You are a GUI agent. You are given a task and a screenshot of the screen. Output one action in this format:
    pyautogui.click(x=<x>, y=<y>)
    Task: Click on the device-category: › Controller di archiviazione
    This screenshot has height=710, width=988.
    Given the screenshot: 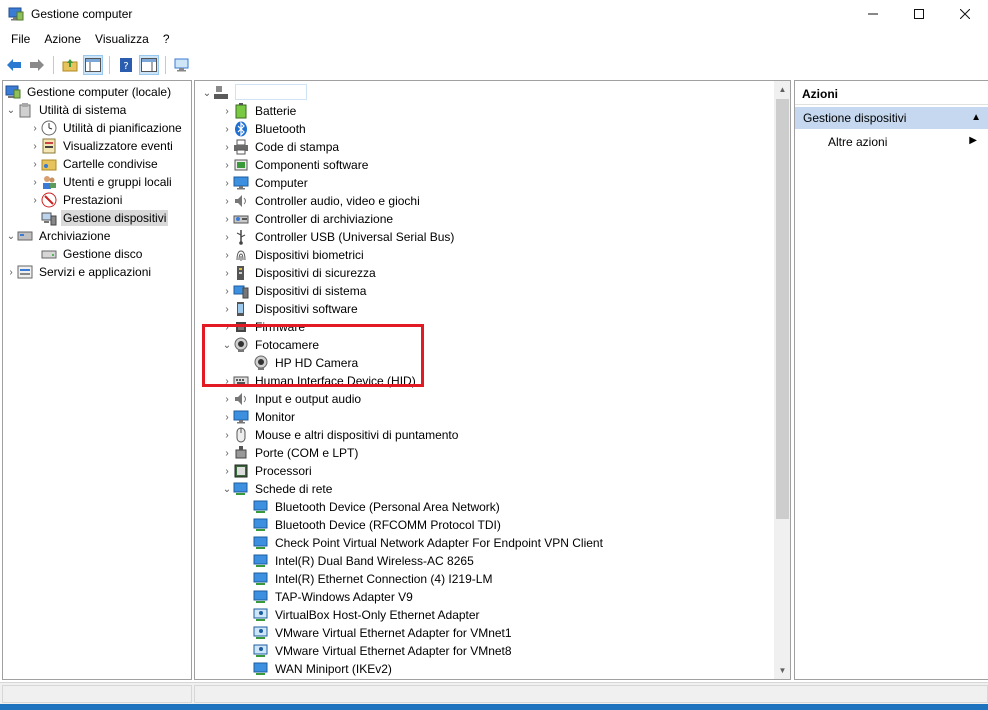 What is the action you would take?
    pyautogui.click(x=308, y=219)
    